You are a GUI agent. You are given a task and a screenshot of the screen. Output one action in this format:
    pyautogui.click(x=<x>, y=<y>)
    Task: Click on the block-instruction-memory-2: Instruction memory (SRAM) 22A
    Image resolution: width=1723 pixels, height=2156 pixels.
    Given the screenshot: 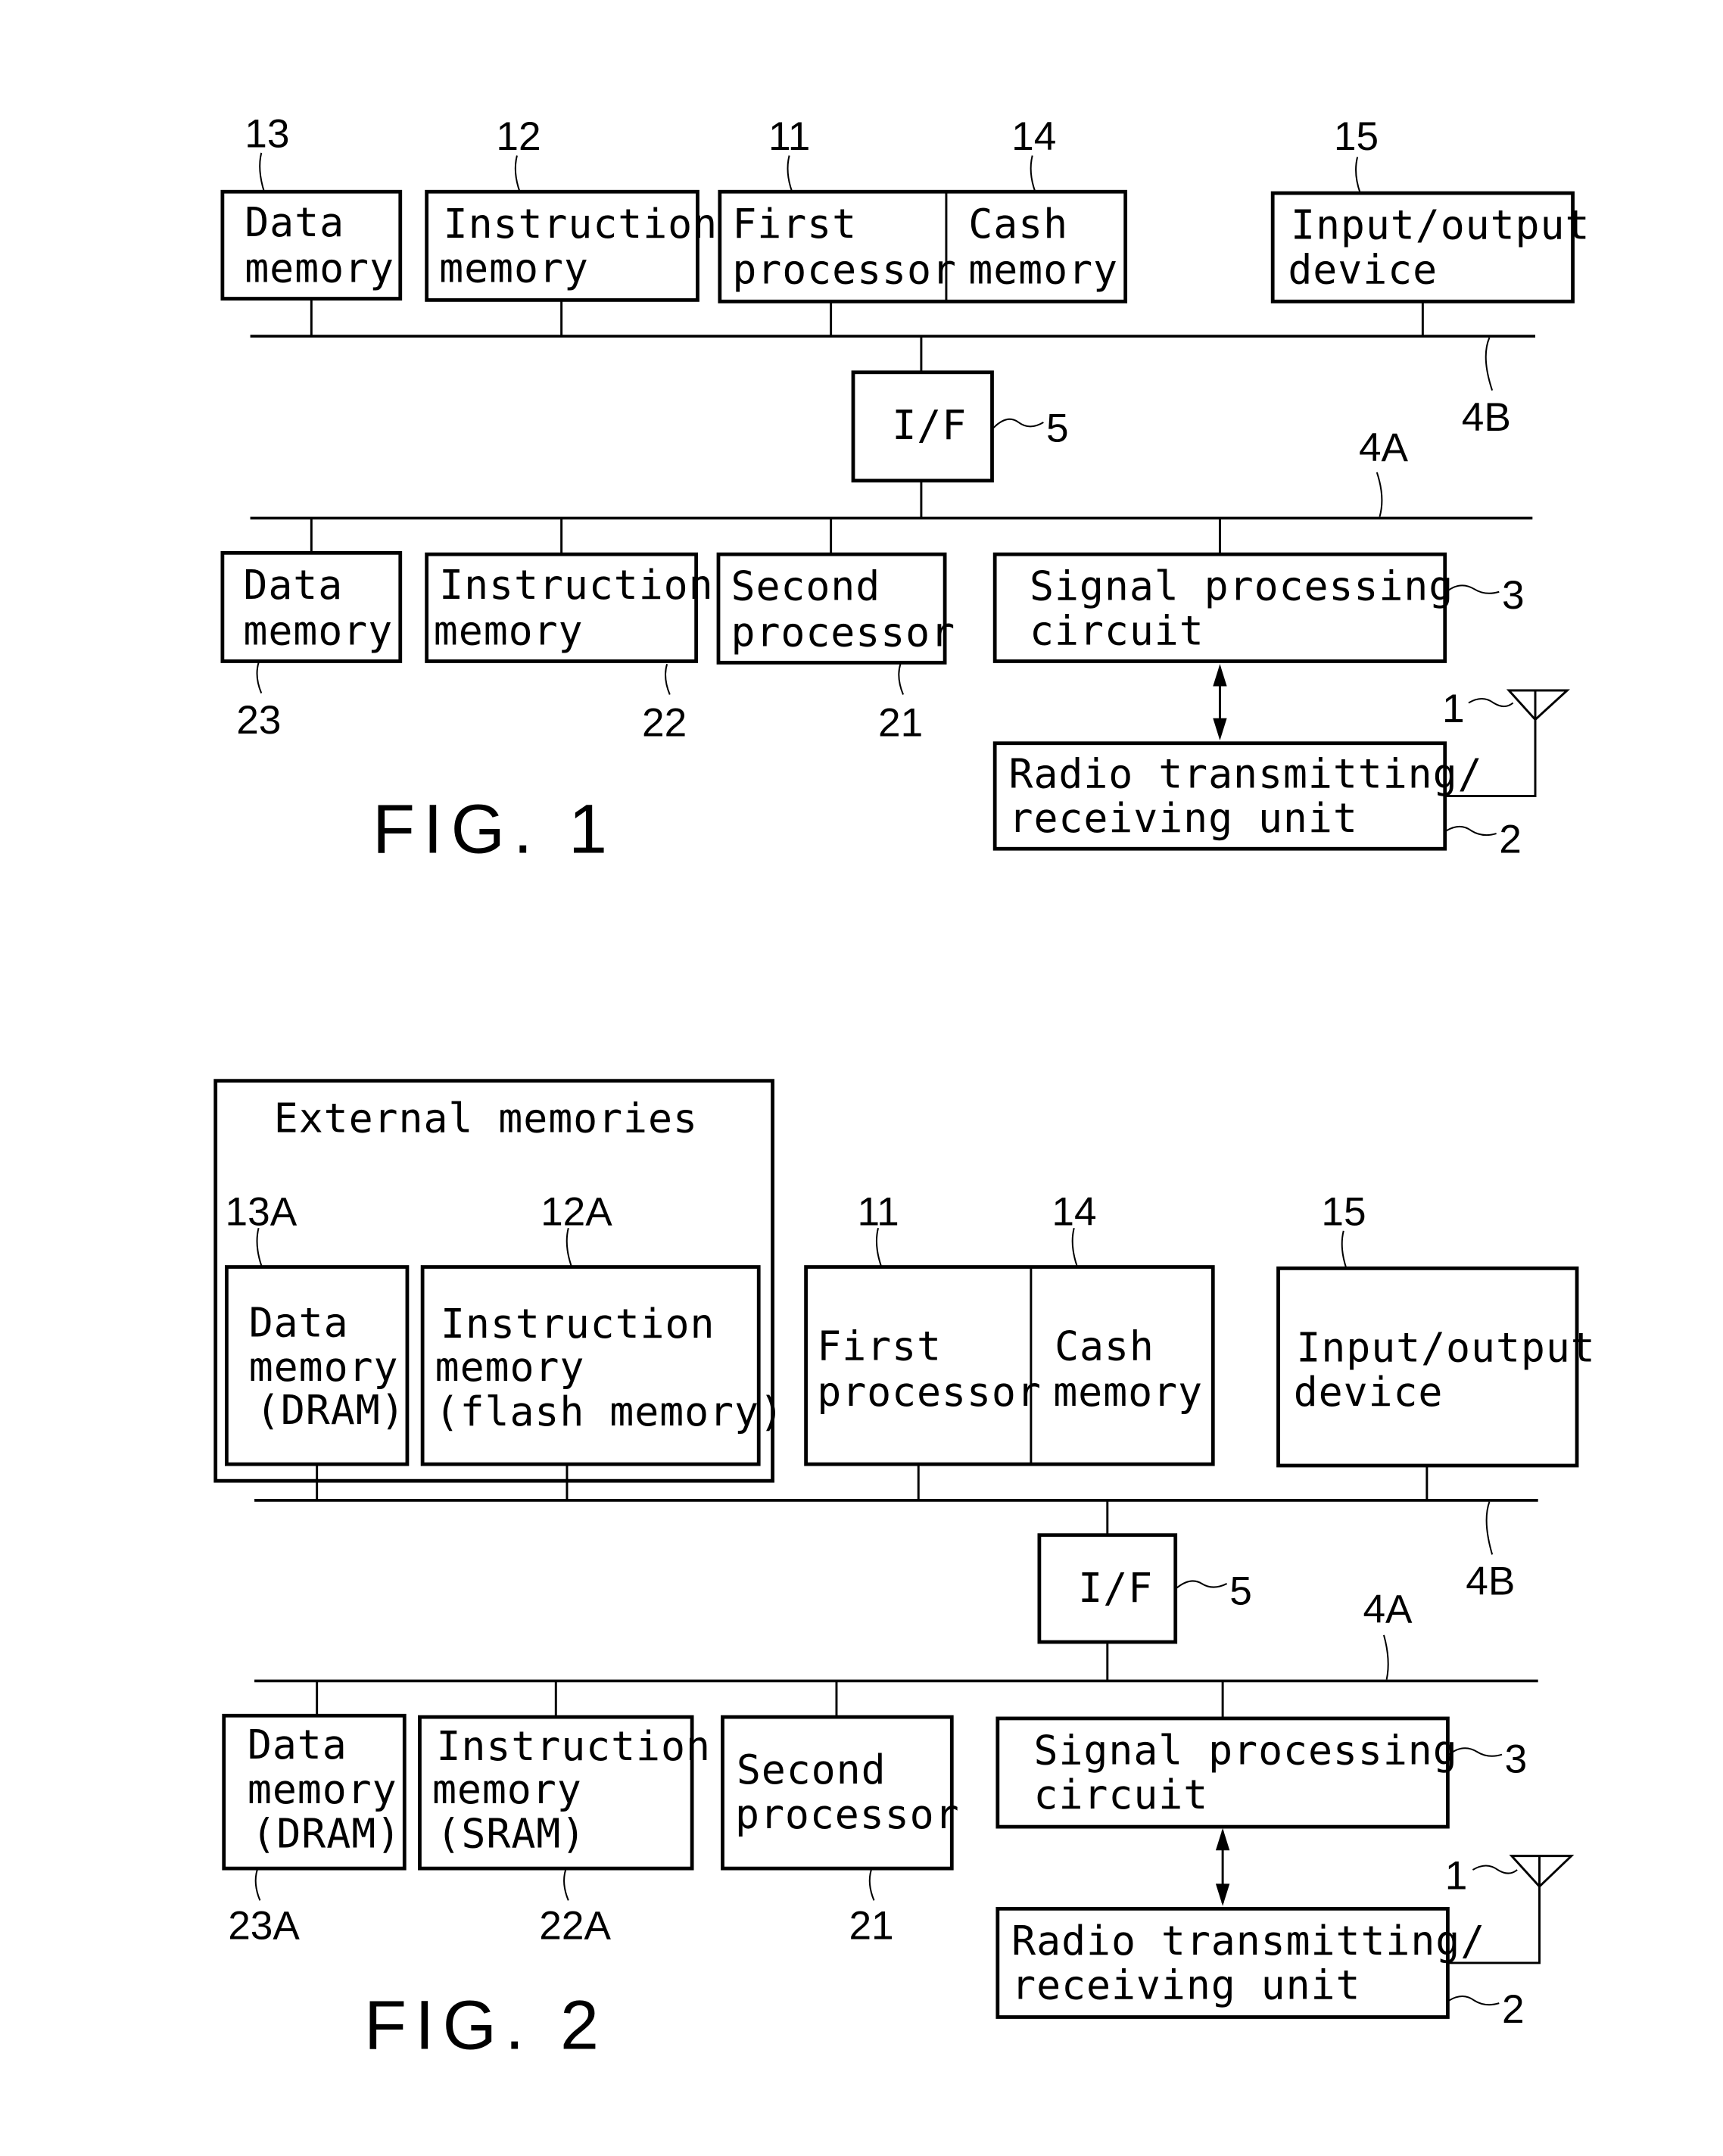 What is the action you would take?
    pyautogui.click(x=564, y=1832)
    